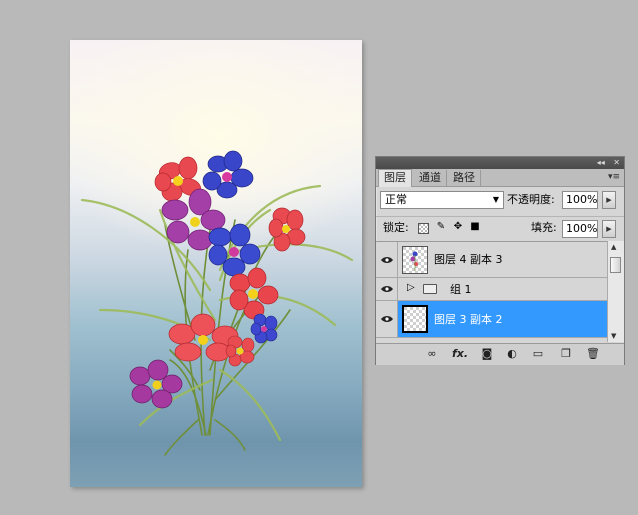 The image size is (638, 515). Describe the element at coordinates (441, 227) in the screenshot. I see `lock-brush-icon: ✎` at that location.